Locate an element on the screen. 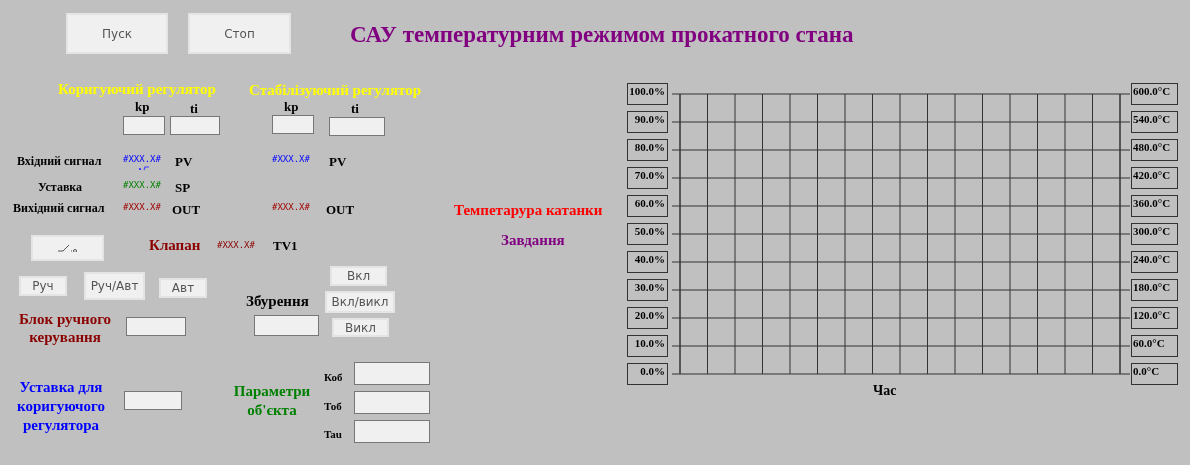  tag-label: SP is located at coordinates (183, 188).